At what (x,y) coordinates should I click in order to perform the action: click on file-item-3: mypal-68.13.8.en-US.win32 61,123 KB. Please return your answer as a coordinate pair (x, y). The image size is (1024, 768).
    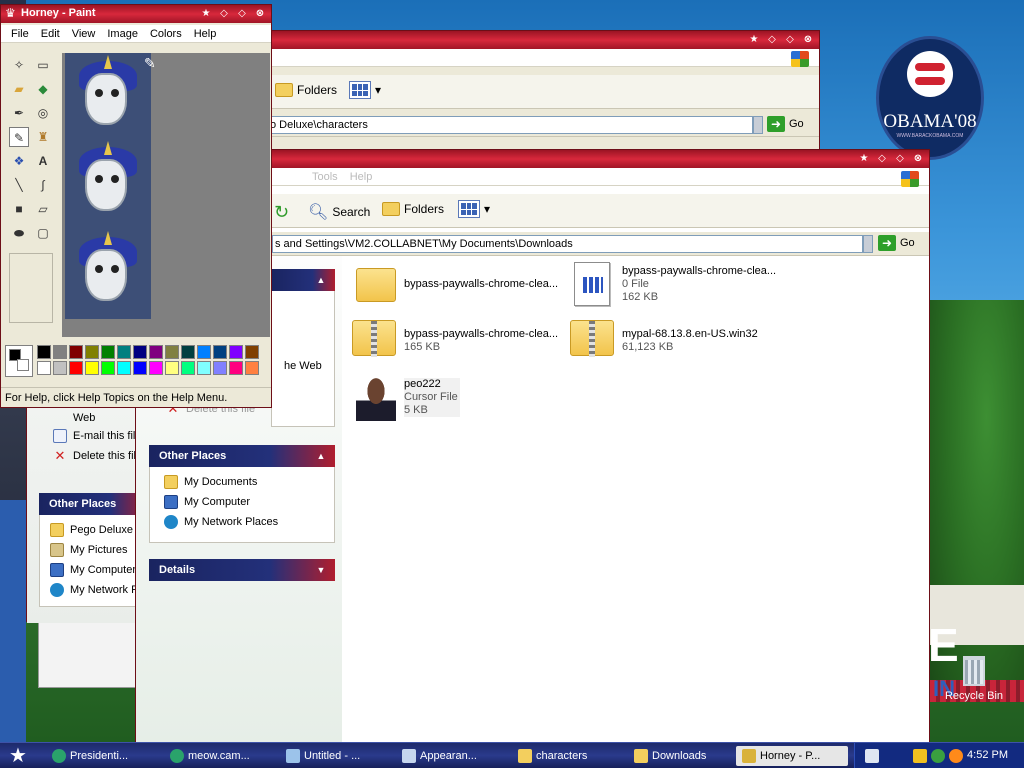
    Looking at the image, I should click on (690, 341).